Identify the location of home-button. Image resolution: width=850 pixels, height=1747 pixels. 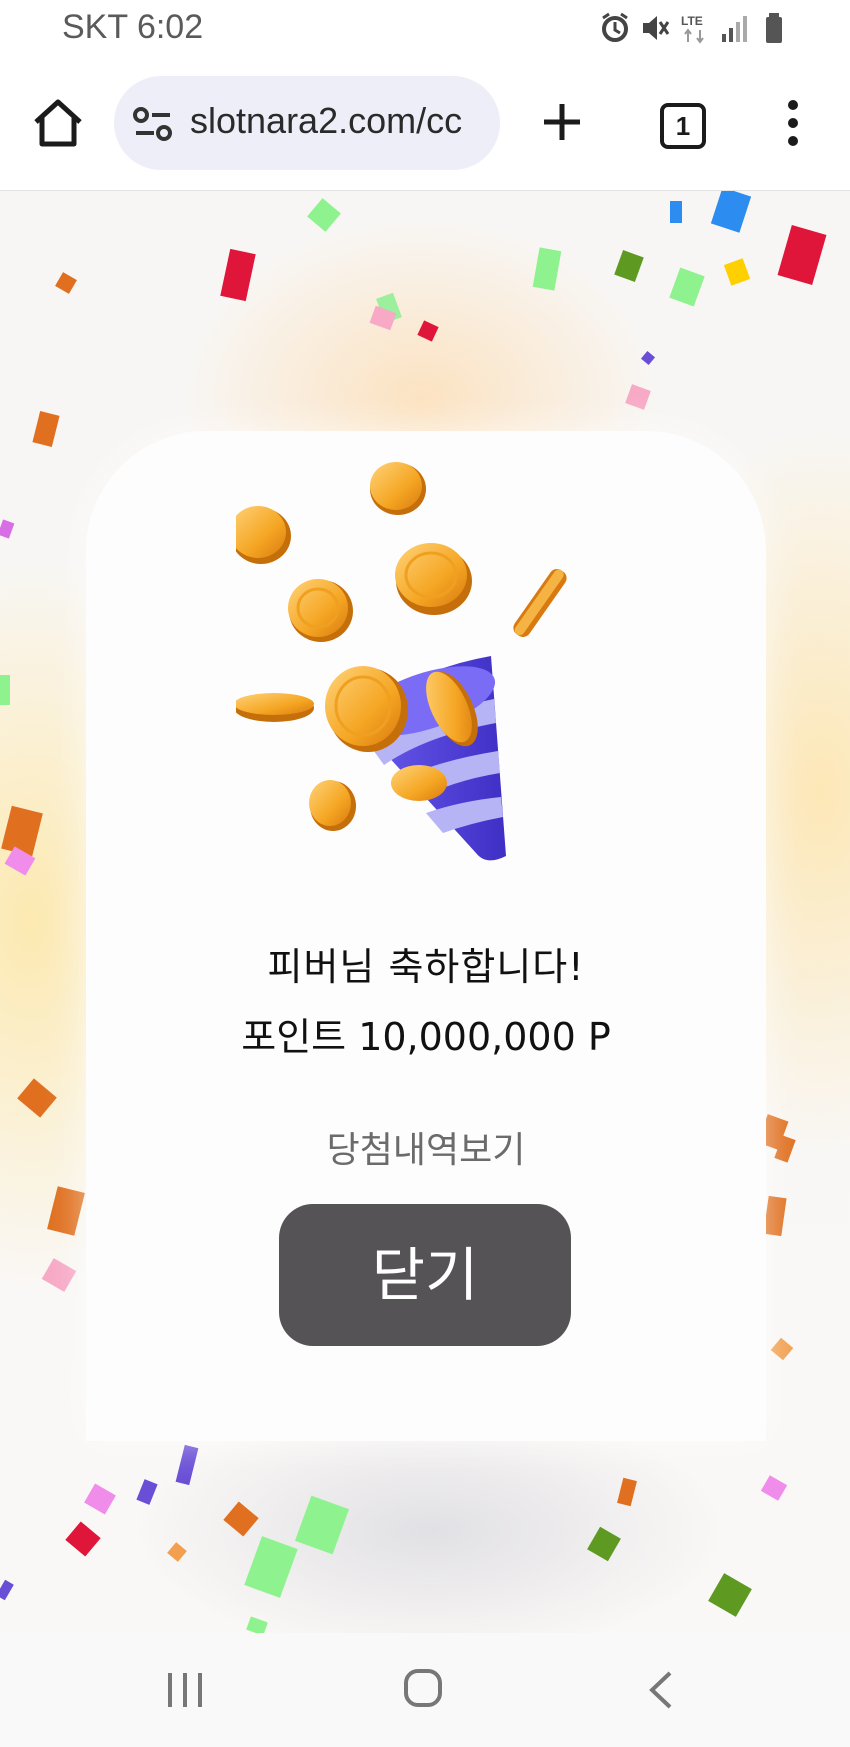
(58, 124).